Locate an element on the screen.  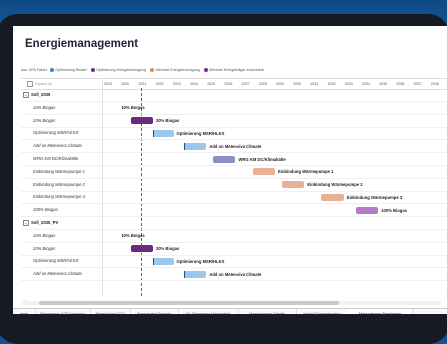
expand-all-button: ⌄ Expand All is located at coordinates (39, 84).